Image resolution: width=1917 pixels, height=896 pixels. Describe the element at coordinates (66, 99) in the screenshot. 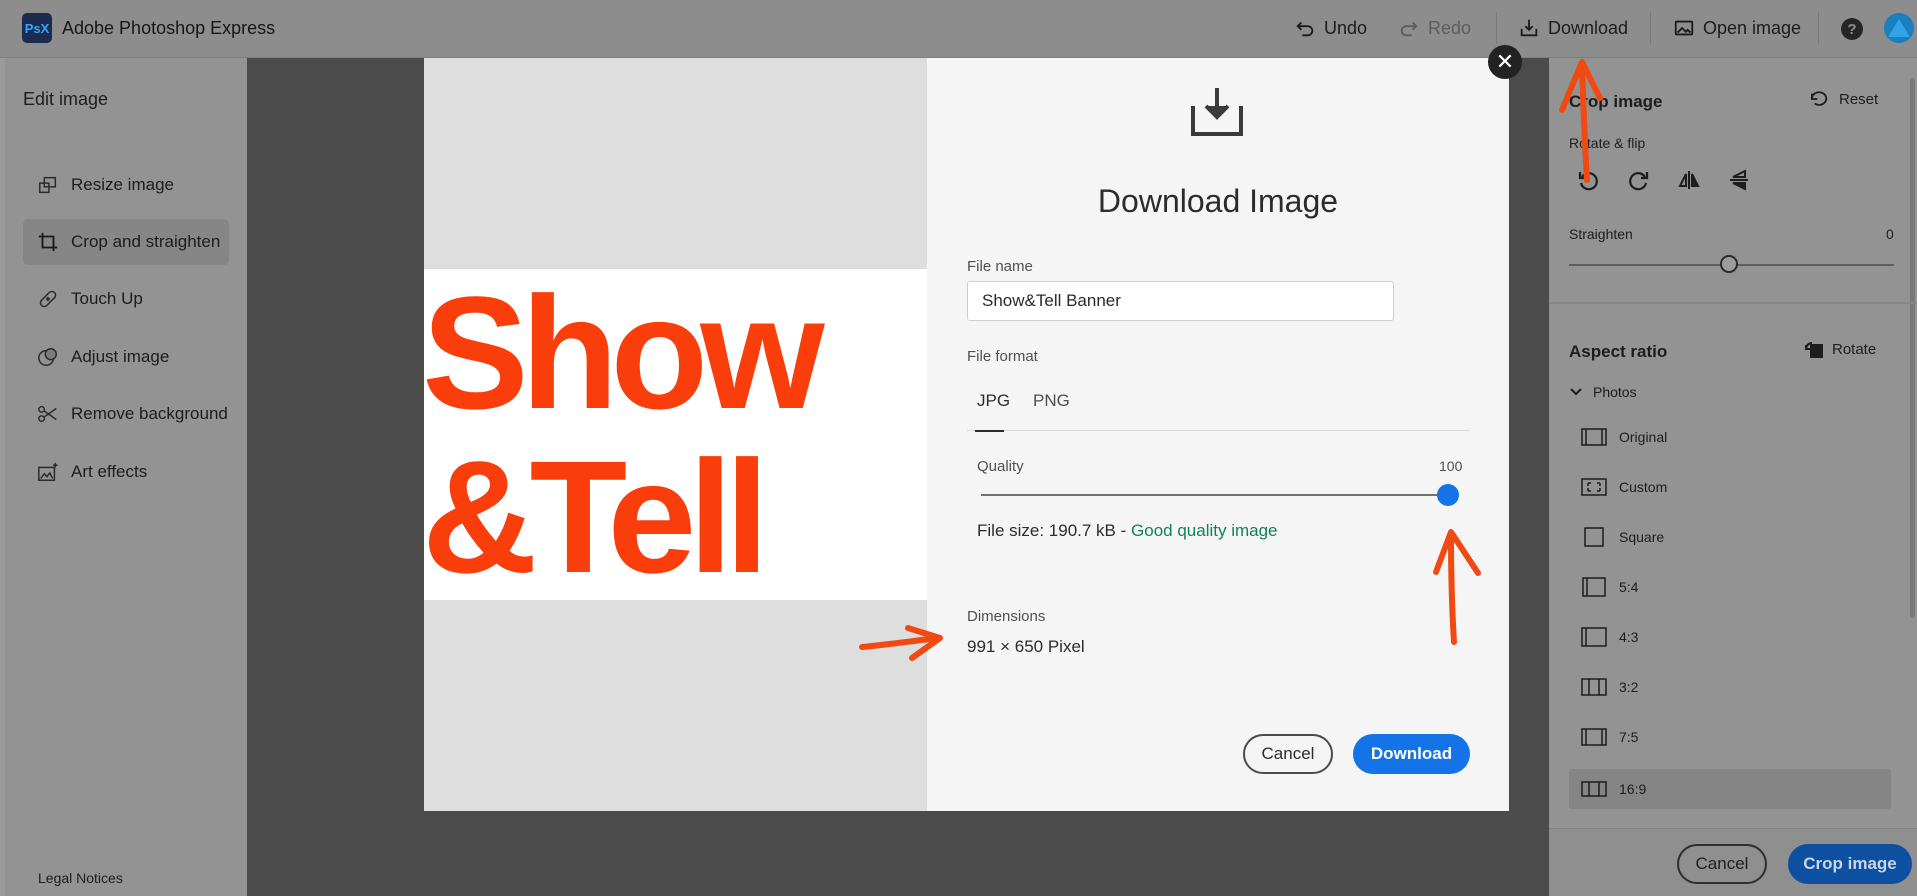

I see `edit-panel-title: Edit image` at that location.